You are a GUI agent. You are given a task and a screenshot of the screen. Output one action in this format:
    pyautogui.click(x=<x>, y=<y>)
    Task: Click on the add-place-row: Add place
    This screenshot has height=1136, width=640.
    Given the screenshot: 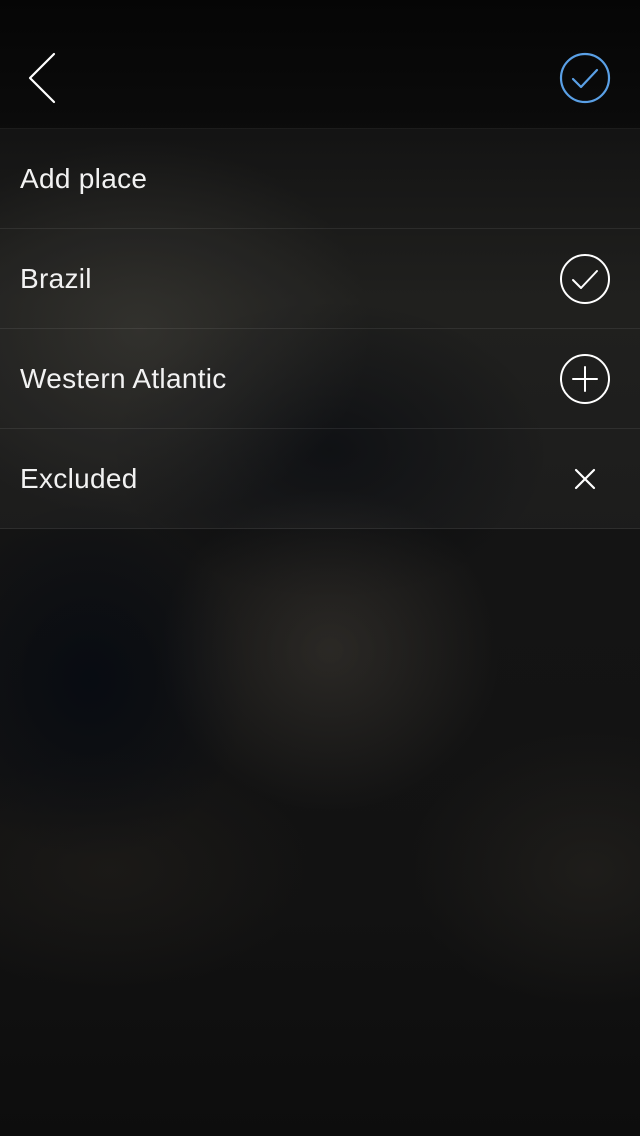 What is the action you would take?
    pyautogui.click(x=320, y=179)
    